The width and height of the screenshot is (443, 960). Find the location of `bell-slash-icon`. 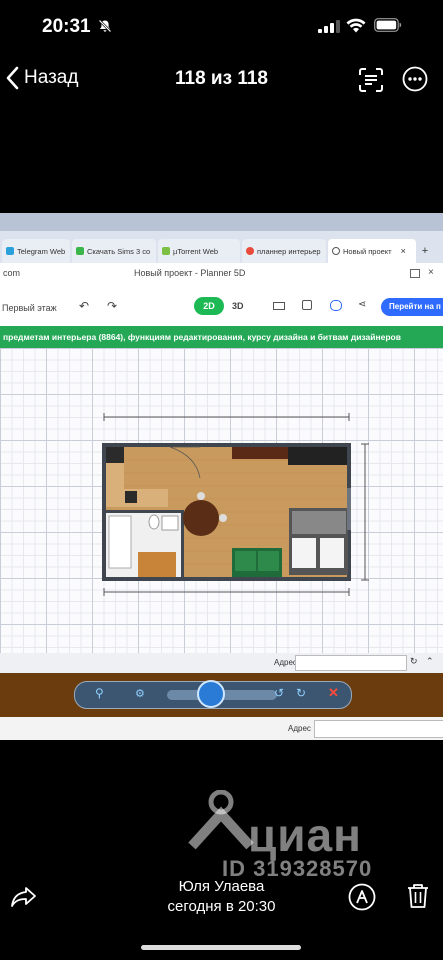

bell-slash-icon is located at coordinates (105, 26).